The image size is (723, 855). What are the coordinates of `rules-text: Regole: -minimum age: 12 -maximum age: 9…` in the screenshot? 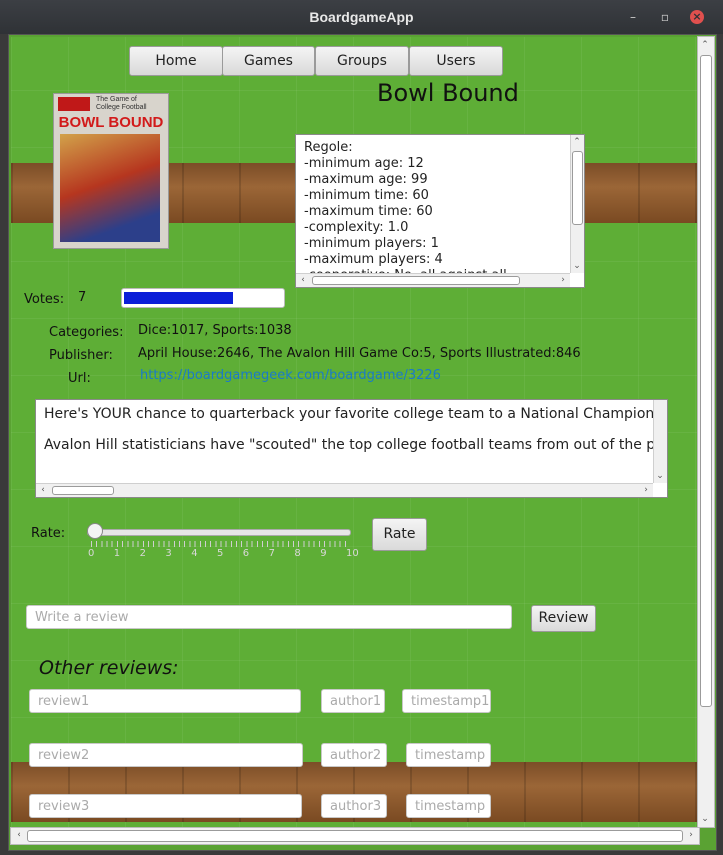 It's located at (405, 211).